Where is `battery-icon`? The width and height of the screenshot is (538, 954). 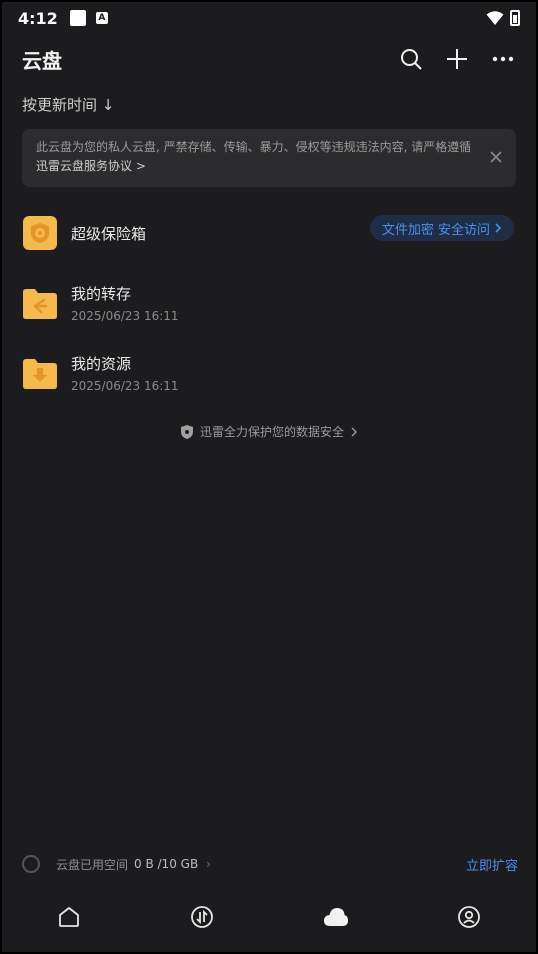 battery-icon is located at coordinates (515, 18).